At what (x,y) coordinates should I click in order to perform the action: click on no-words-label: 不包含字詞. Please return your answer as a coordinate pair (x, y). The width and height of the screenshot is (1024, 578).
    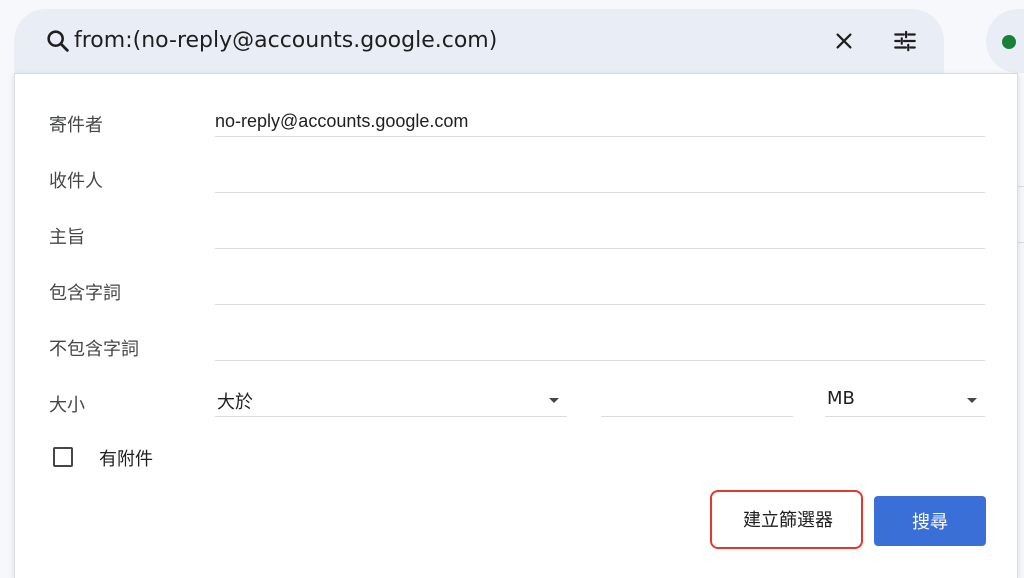
    Looking at the image, I should click on (94, 349).